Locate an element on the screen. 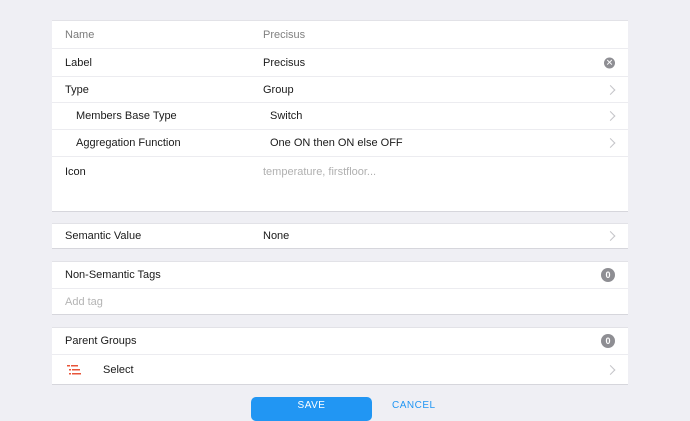 The height and width of the screenshot is (421, 690). save-button: SAVE is located at coordinates (311, 409).